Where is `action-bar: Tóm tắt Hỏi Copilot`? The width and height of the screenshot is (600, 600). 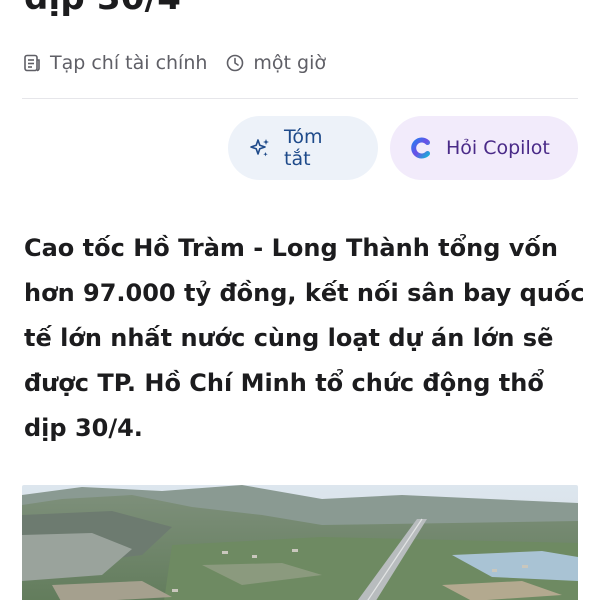 action-bar: Tóm tắt Hỏi Copilot is located at coordinates (403, 148).